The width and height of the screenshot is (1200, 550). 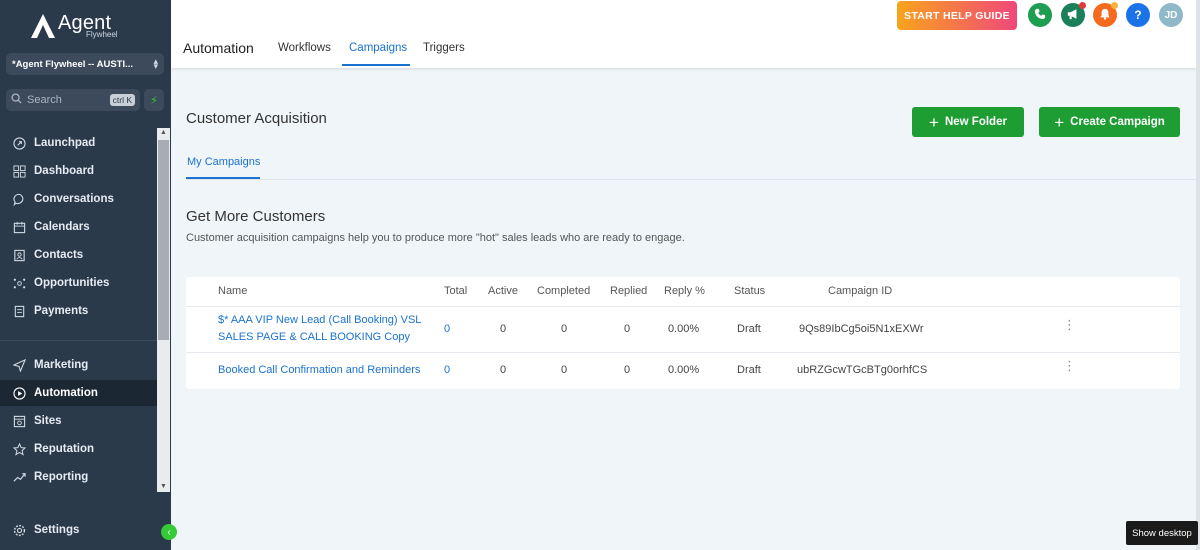 I want to click on show-desktop-tooltip: Show desktop, so click(x=1162, y=533).